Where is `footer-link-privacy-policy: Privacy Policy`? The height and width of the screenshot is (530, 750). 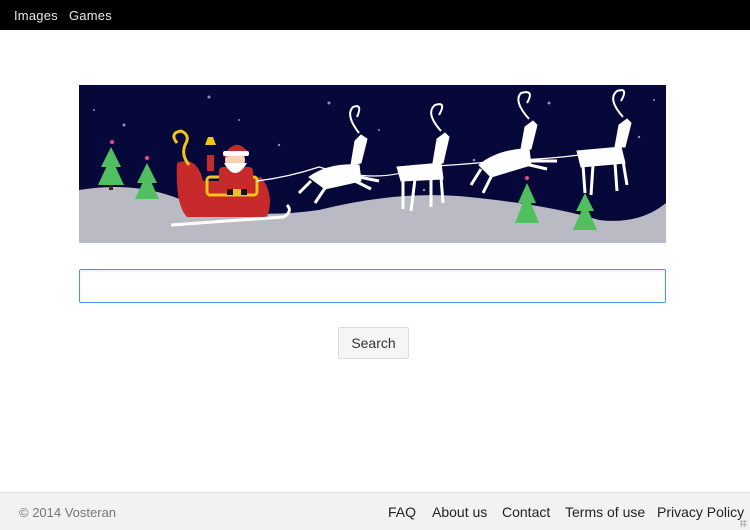
footer-link-privacy-policy: Privacy Policy is located at coordinates (700, 512).